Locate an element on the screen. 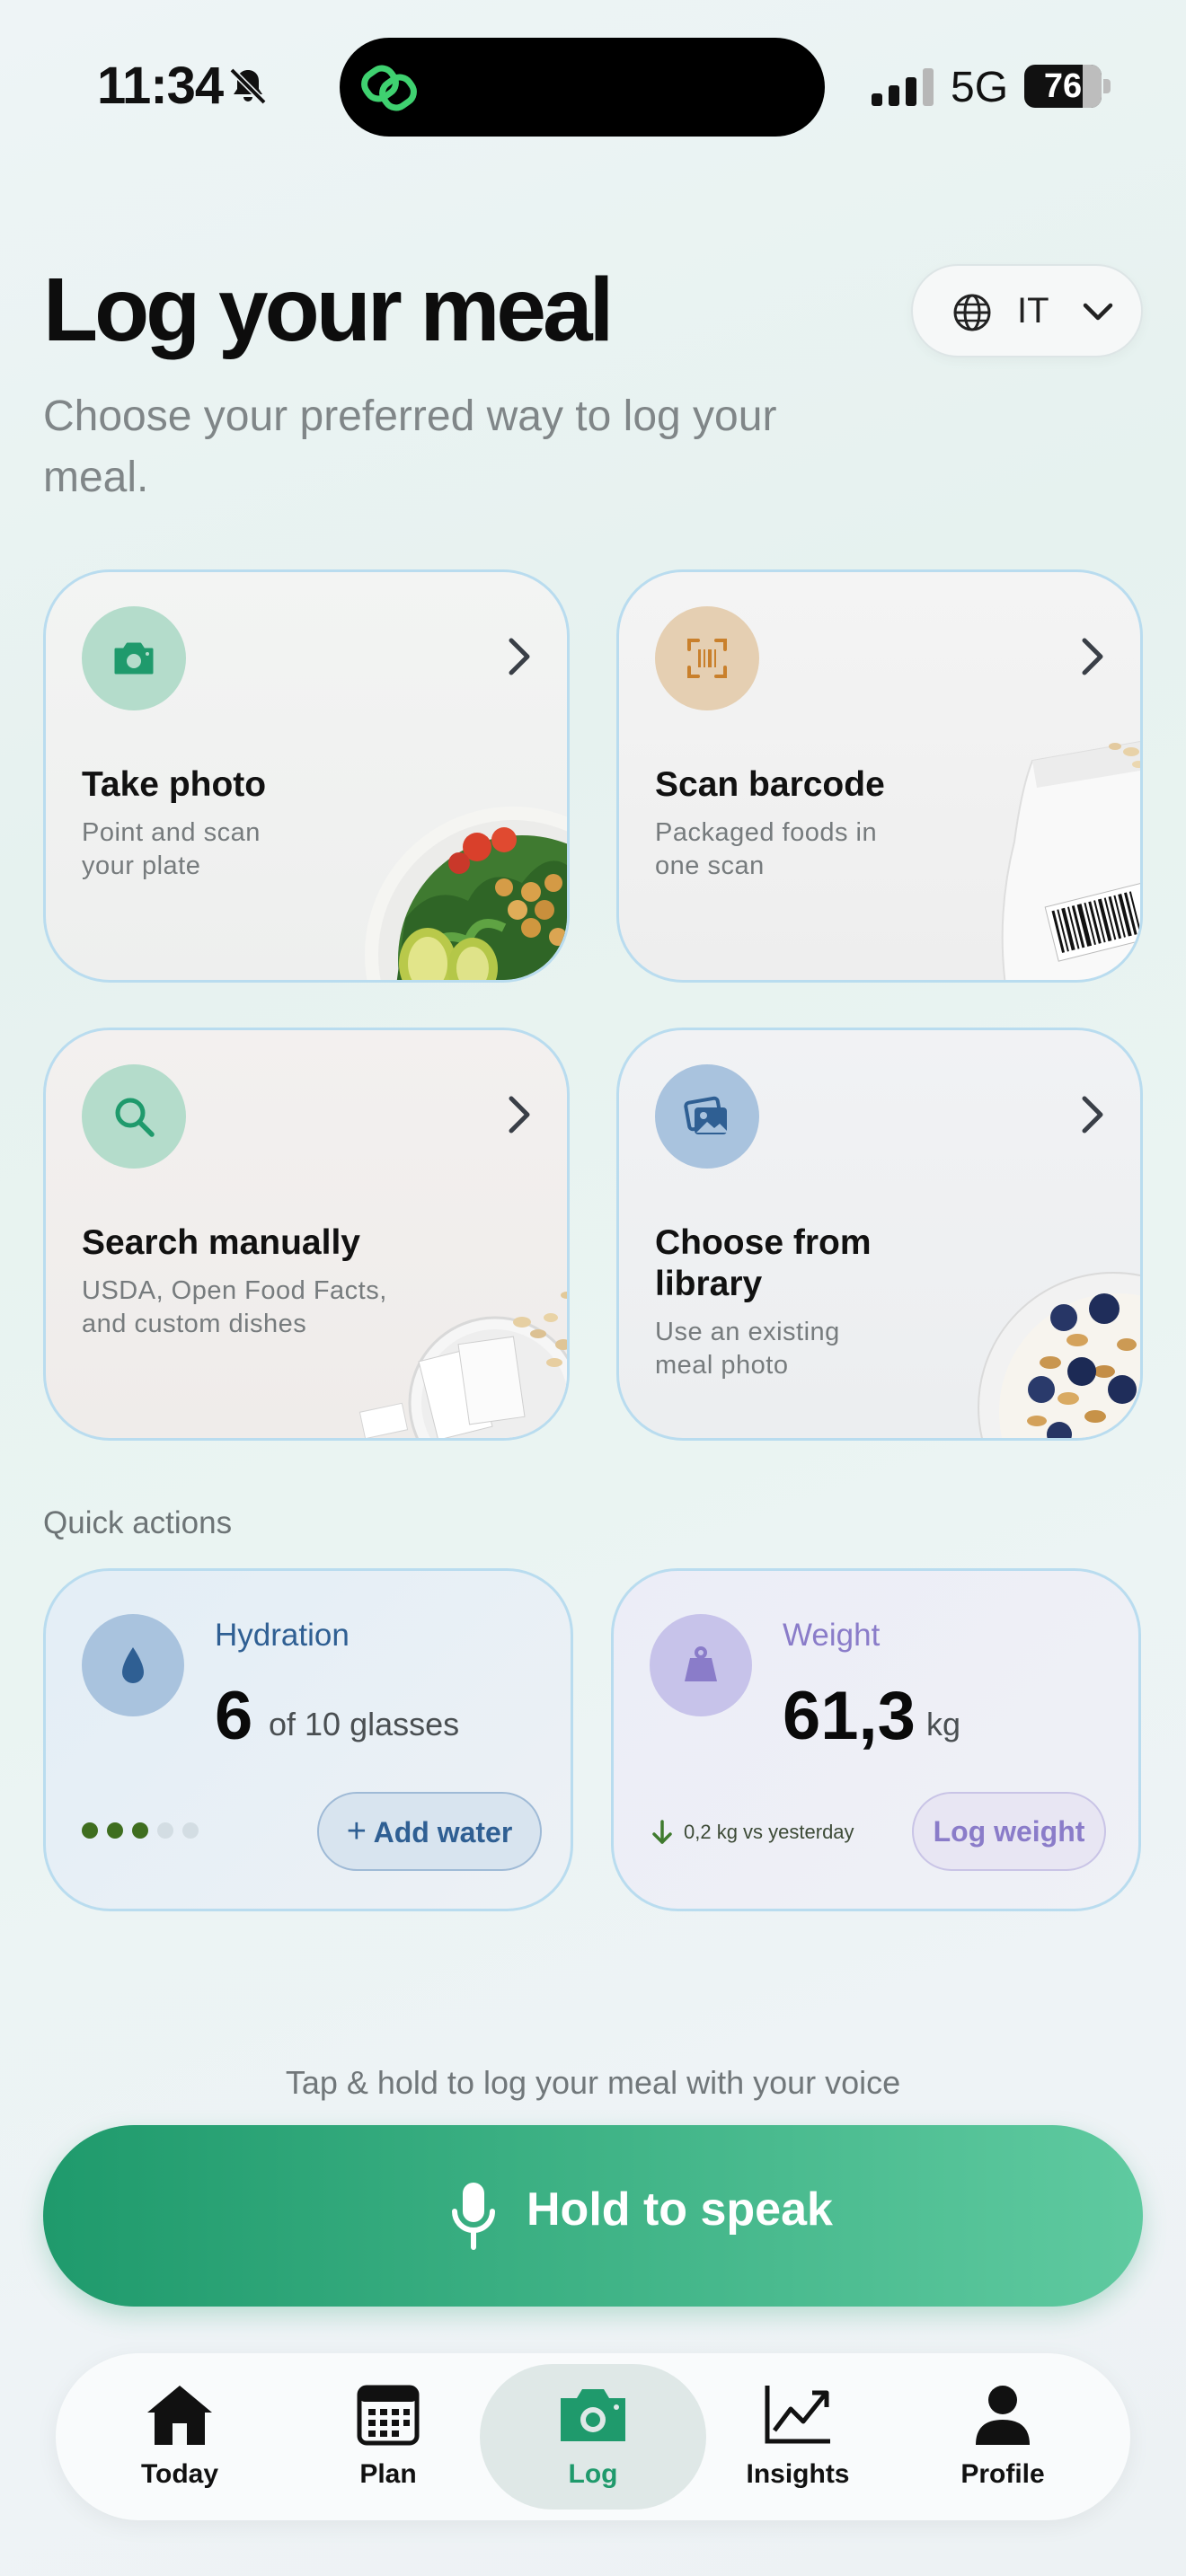 This screenshot has height=2576, width=1186. tab-today: Today is located at coordinates (180, 2436).